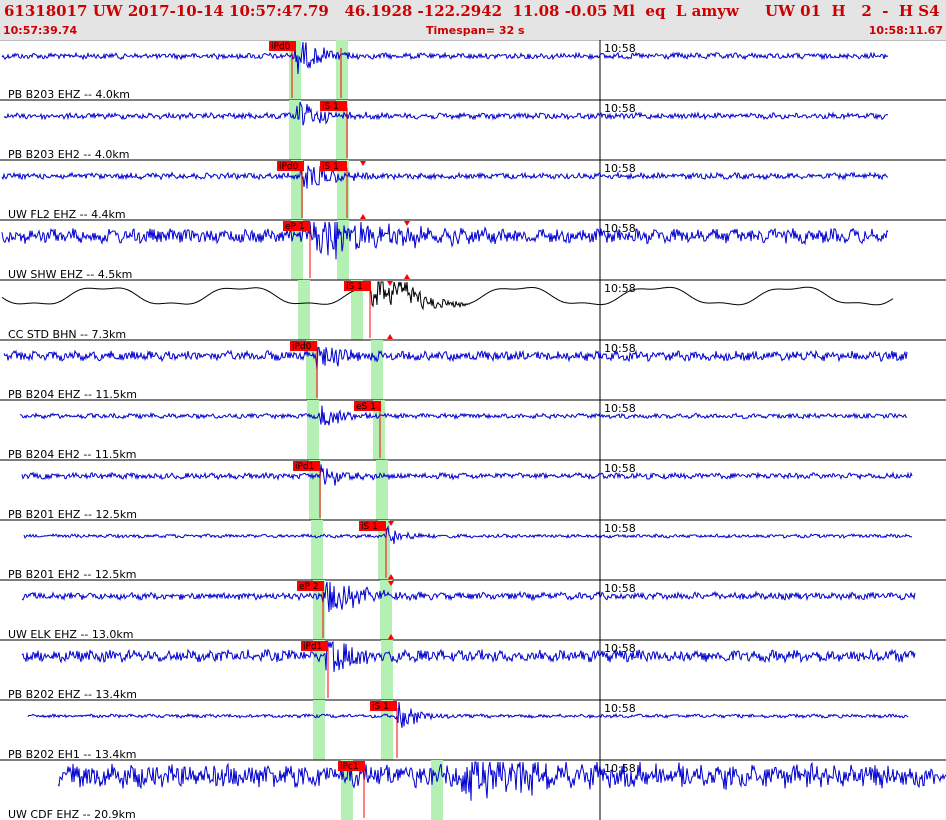 This screenshot has height=820, width=946. Describe the element at coordinates (68, 154) in the screenshot. I see `station-label: PB B203 EH2 -- 4.0km` at that location.